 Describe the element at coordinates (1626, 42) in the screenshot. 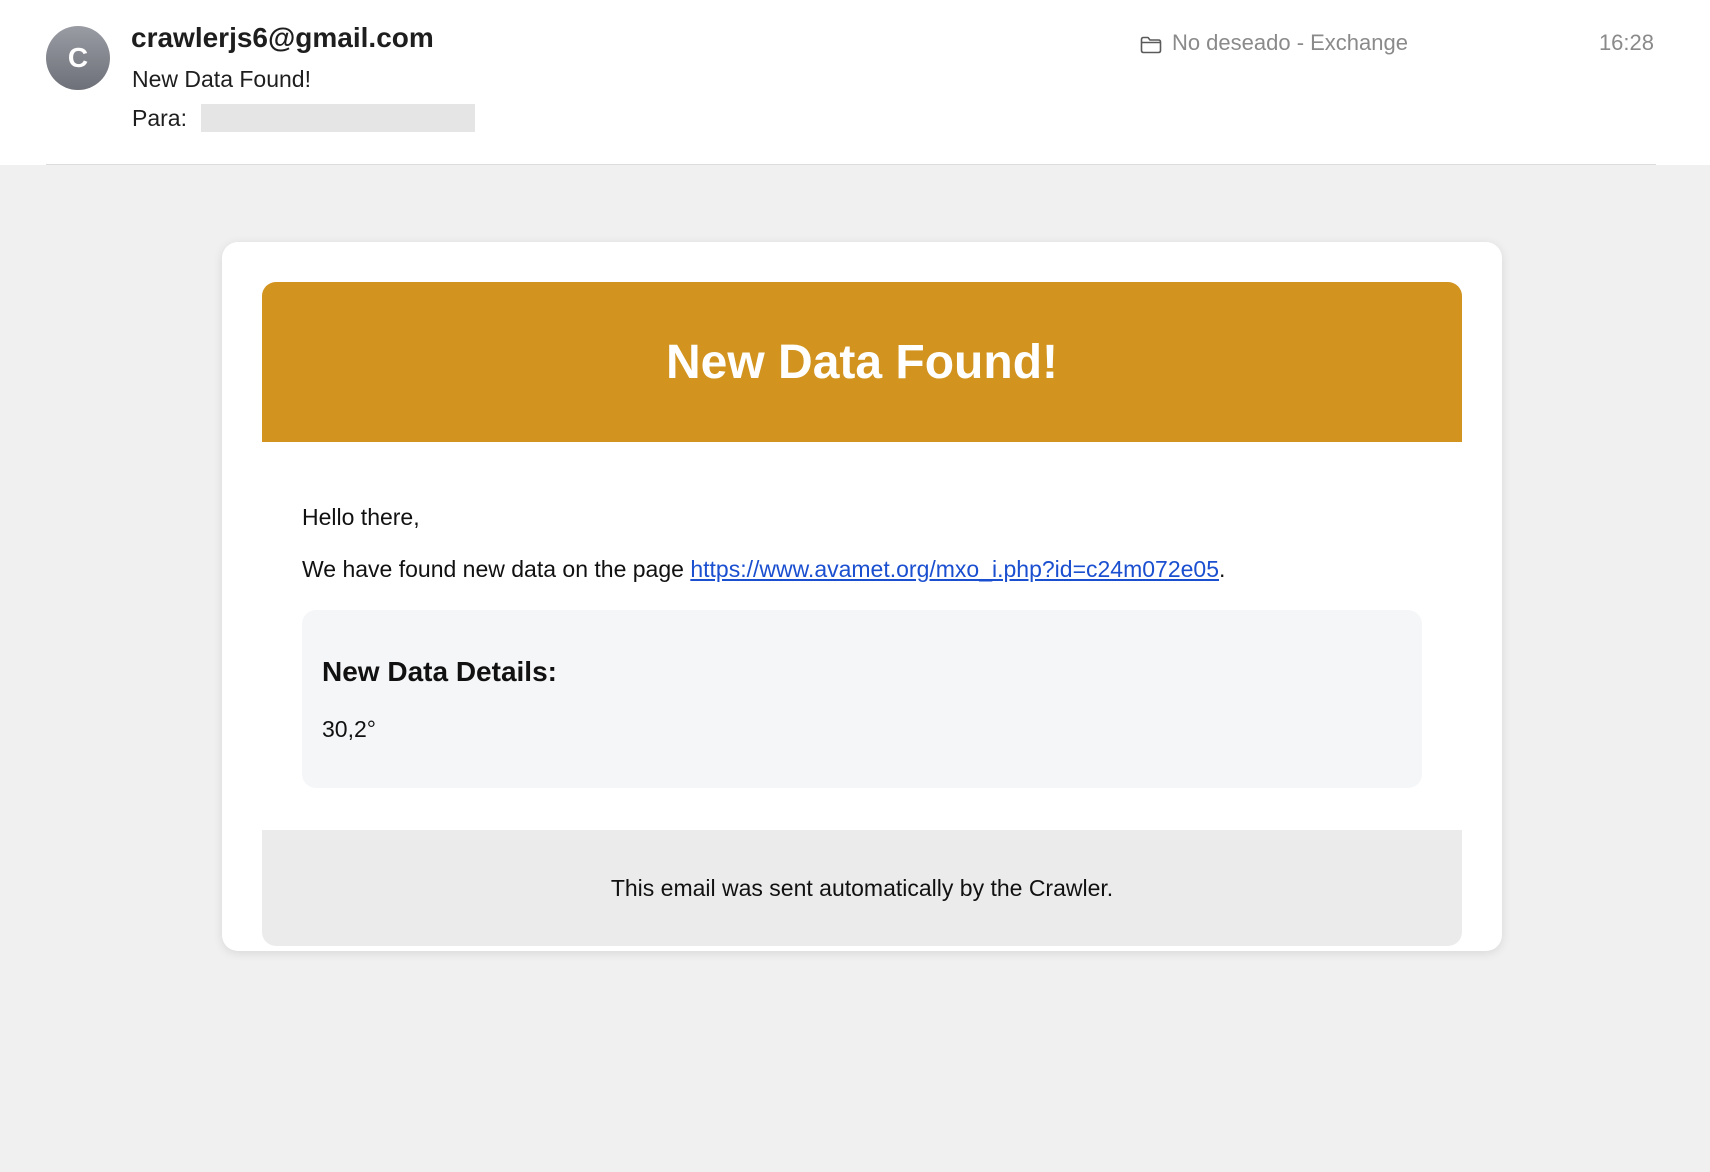

I see `message-time: 16:28` at that location.